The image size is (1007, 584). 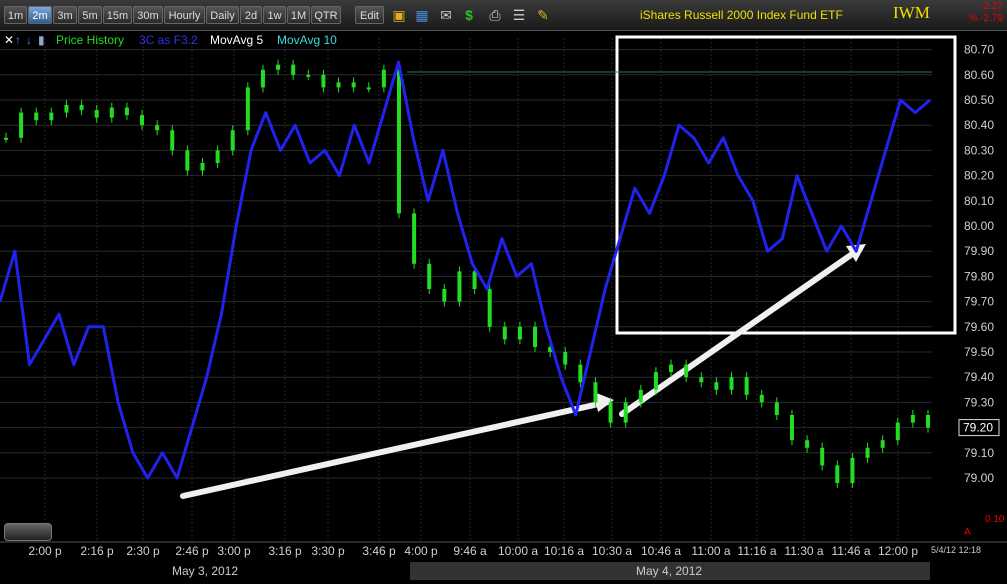 I want to click on x-tick-label: 11:46 a, so click(x=850, y=551).